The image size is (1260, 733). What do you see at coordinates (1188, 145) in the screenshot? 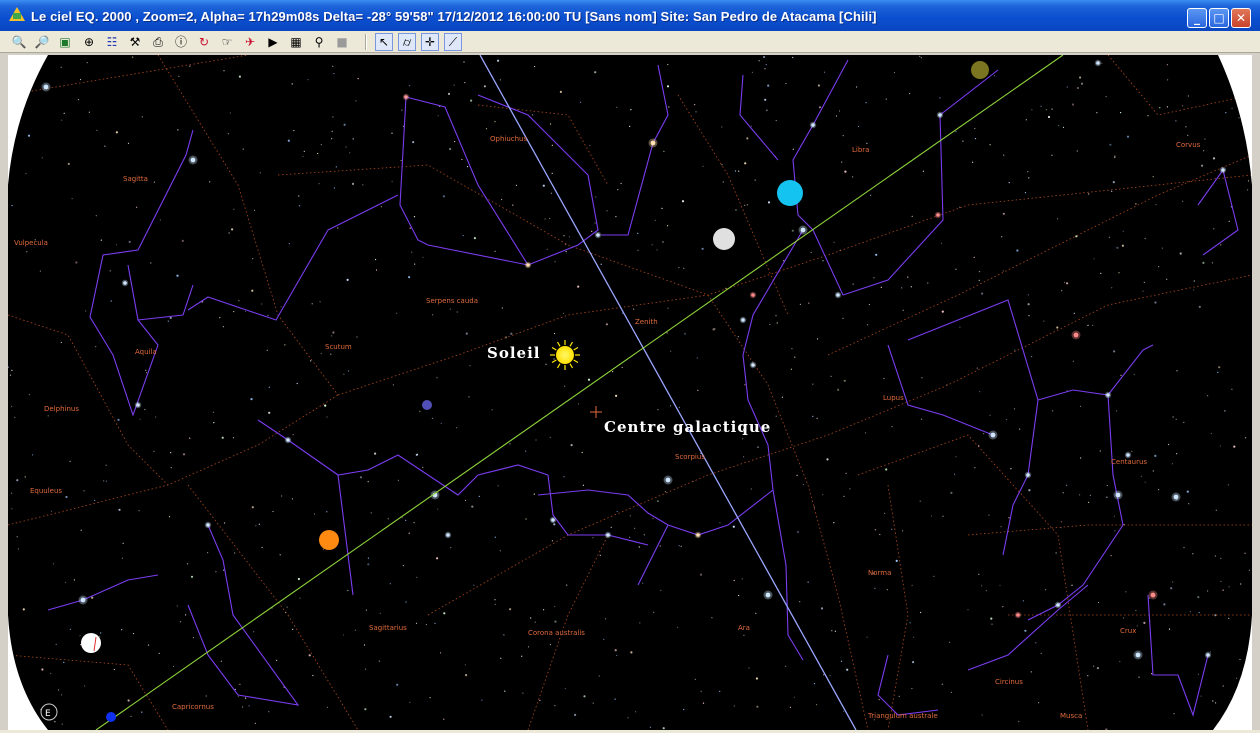
I see `constellation-label: Corvus` at bounding box center [1188, 145].